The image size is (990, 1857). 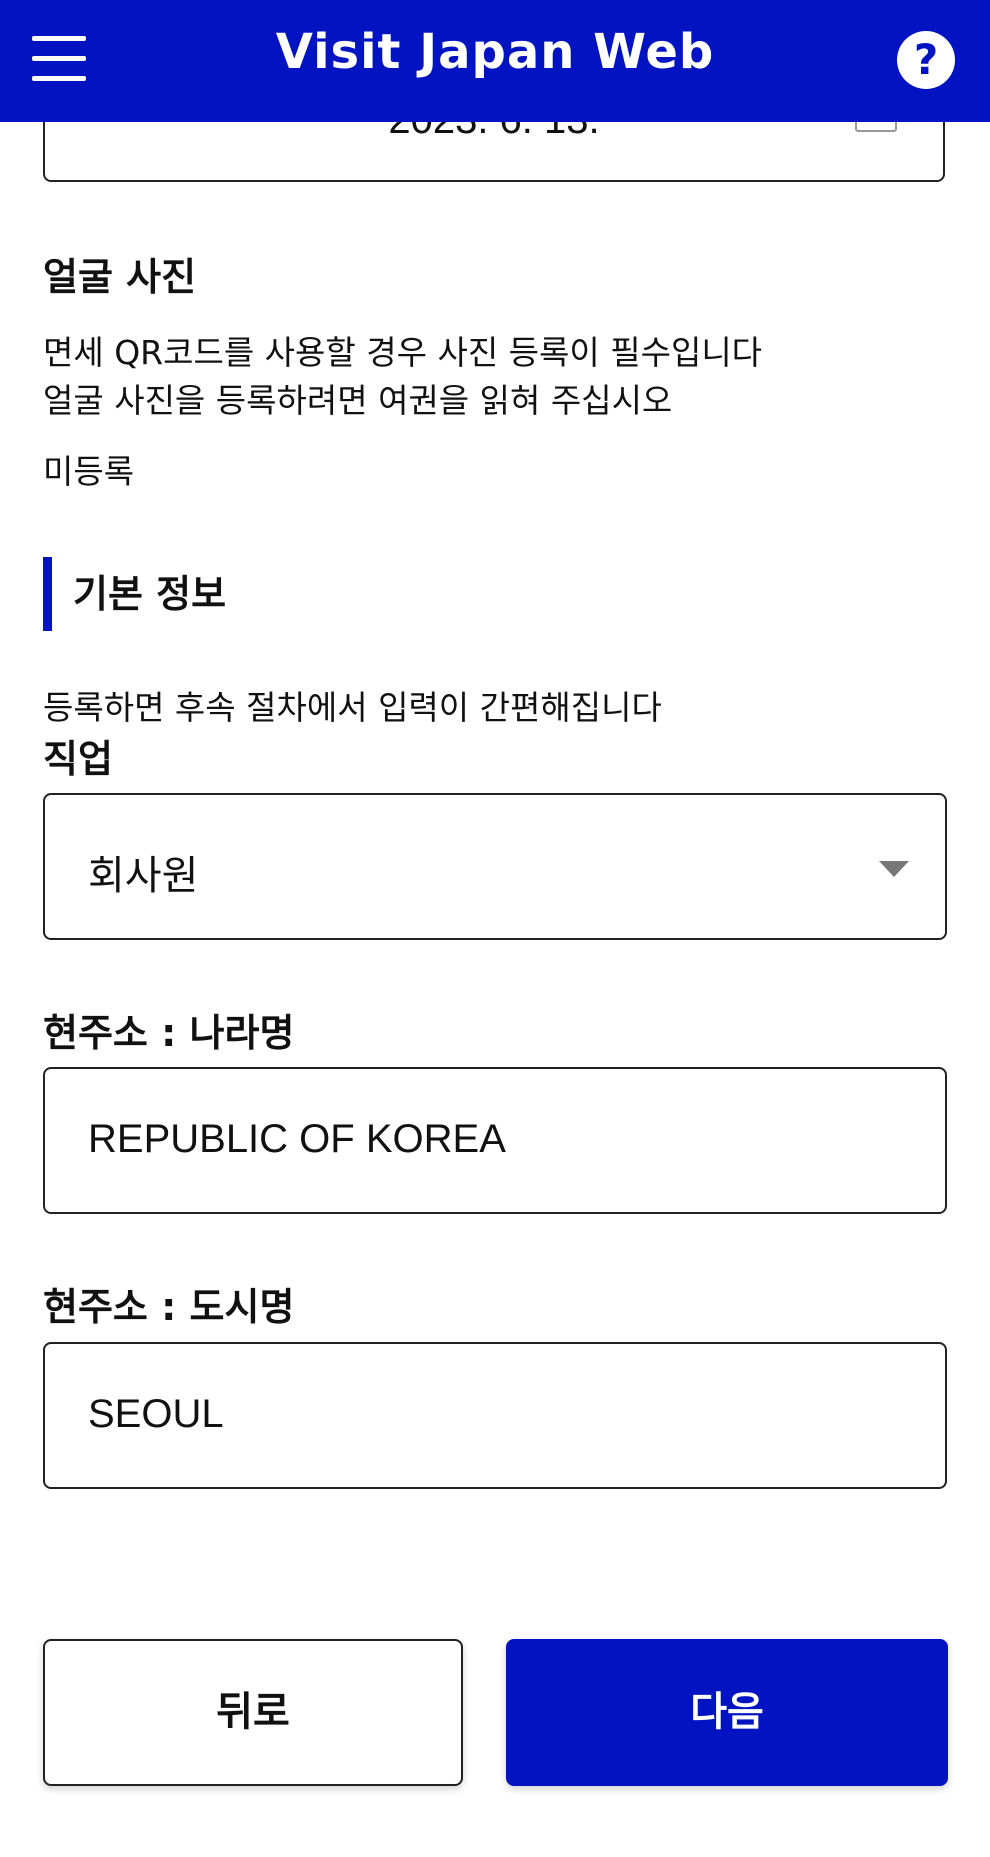 I want to click on country-input: REPUBLIC OF KOREA, so click(x=495, y=1140).